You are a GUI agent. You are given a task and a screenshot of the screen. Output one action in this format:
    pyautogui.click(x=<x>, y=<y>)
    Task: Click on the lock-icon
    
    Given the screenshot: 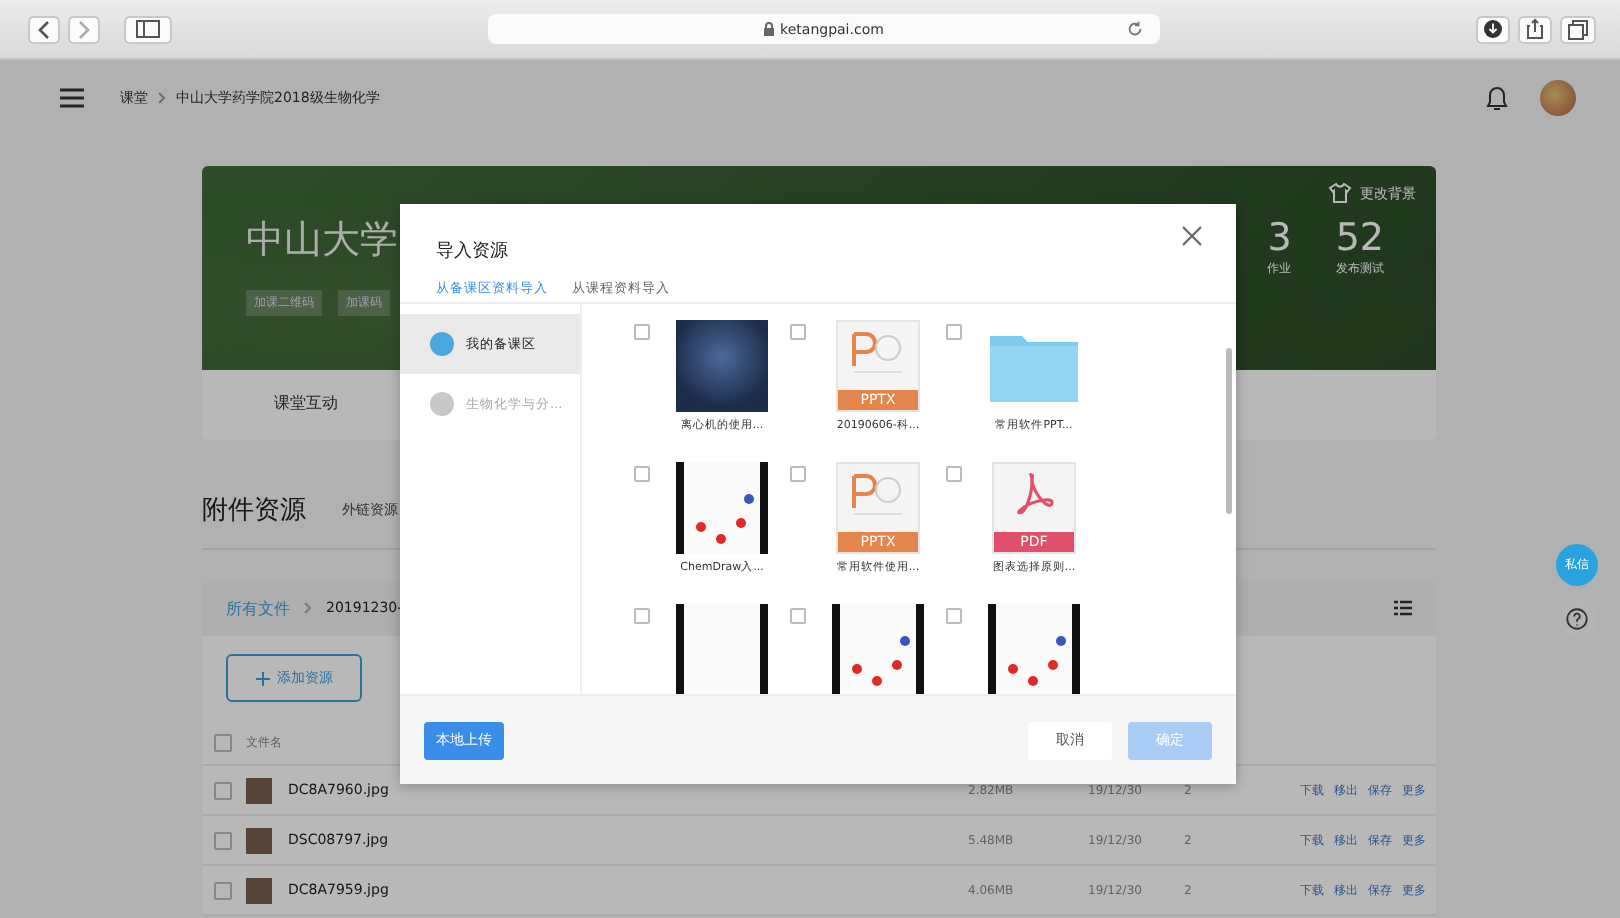 What is the action you would take?
    pyautogui.click(x=769, y=29)
    